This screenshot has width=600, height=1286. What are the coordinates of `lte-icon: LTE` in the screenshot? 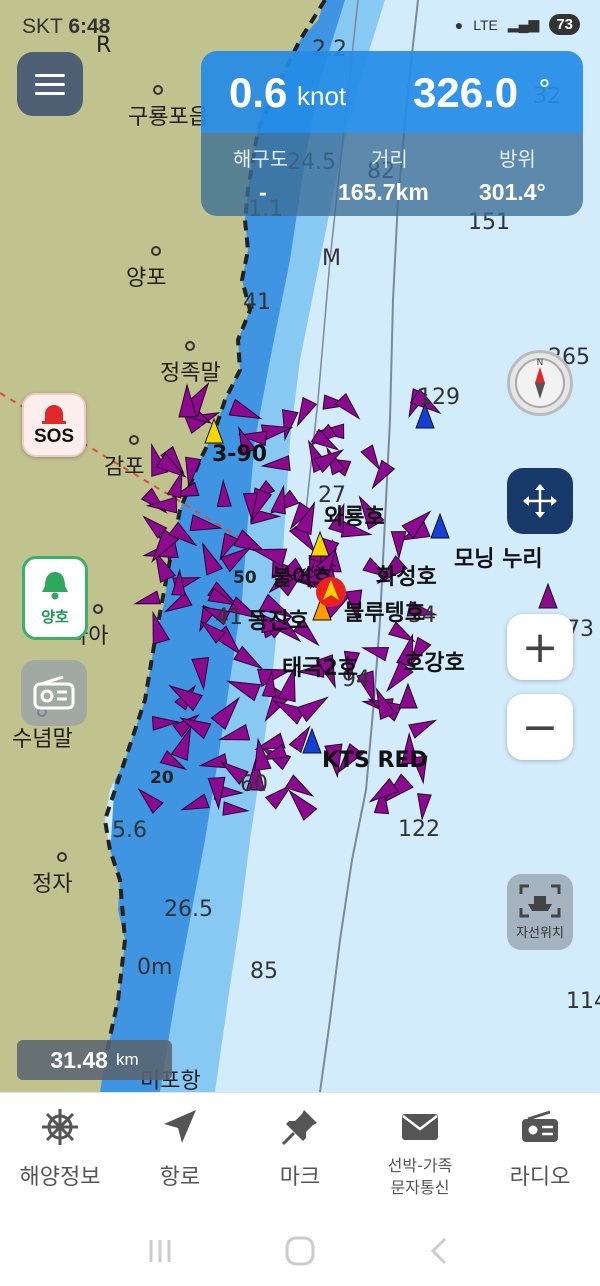 It's located at (485, 24).